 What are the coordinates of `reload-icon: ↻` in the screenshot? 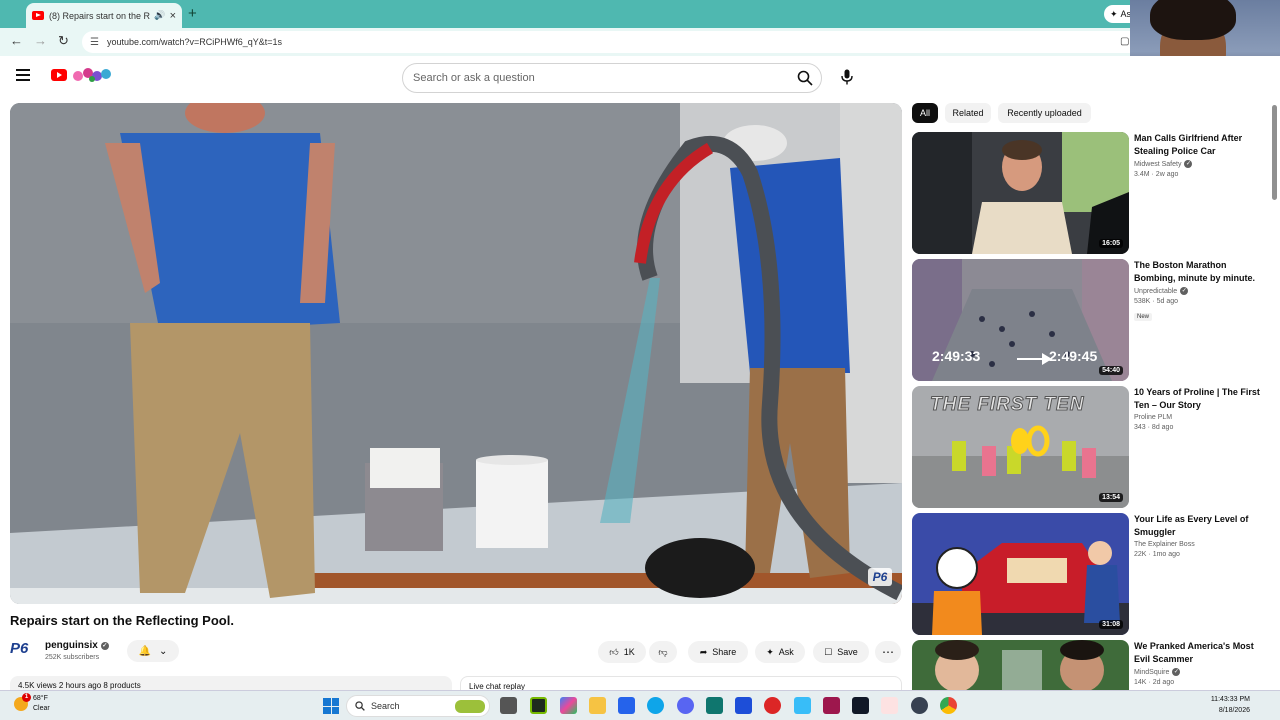 It's located at (63, 41).